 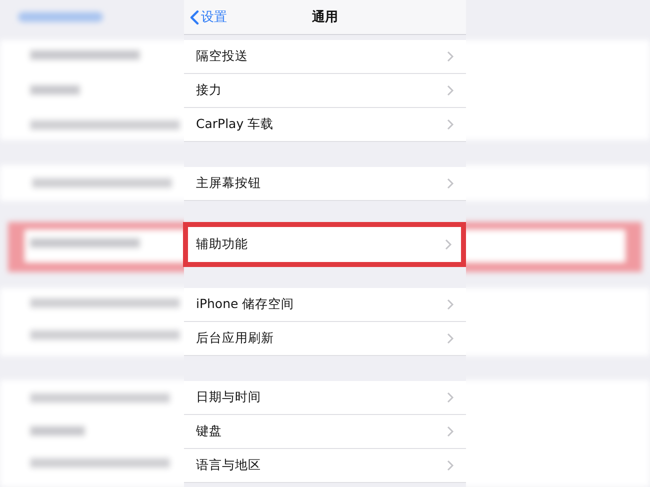 I want to click on settings-row: 后台应用刷新, so click(x=325, y=339).